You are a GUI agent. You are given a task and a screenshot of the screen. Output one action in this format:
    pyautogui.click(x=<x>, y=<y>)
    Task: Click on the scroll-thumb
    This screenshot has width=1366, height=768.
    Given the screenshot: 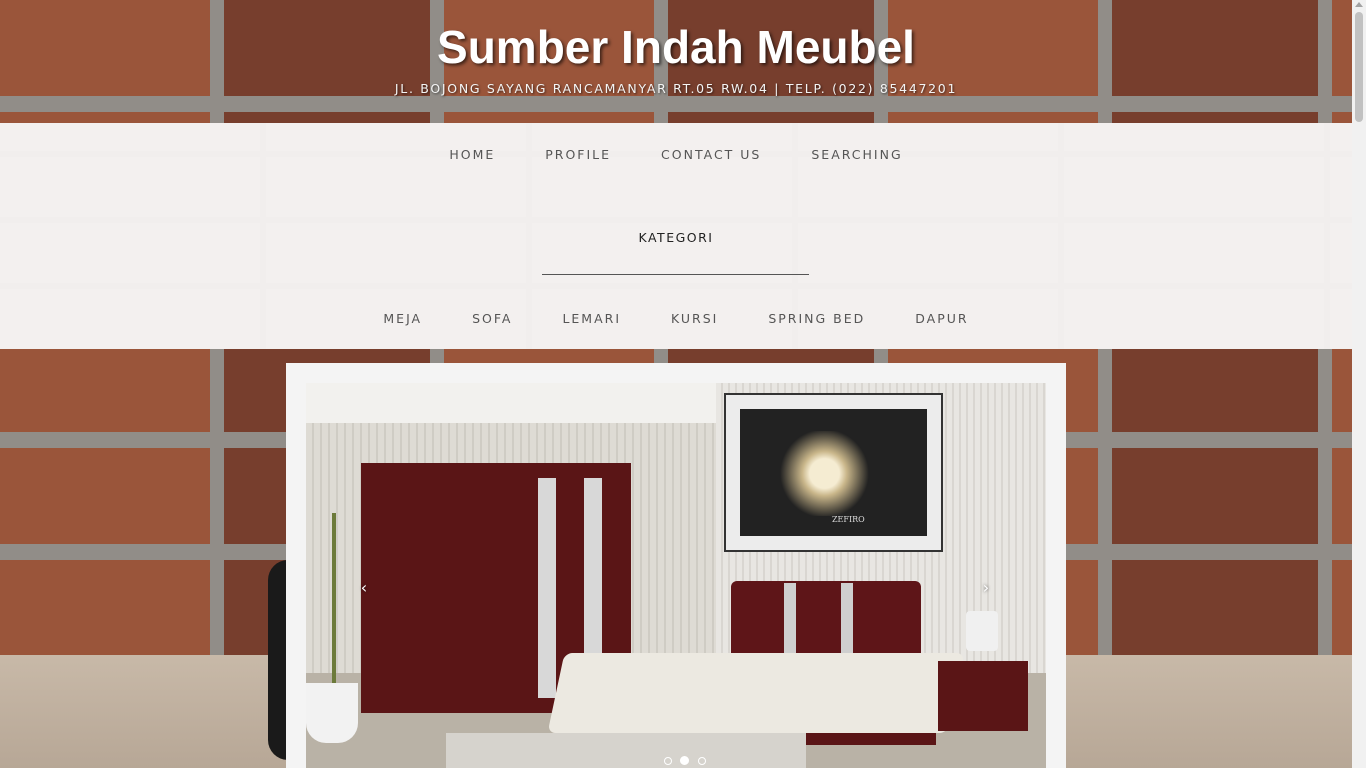 What is the action you would take?
    pyautogui.click(x=1359, y=67)
    